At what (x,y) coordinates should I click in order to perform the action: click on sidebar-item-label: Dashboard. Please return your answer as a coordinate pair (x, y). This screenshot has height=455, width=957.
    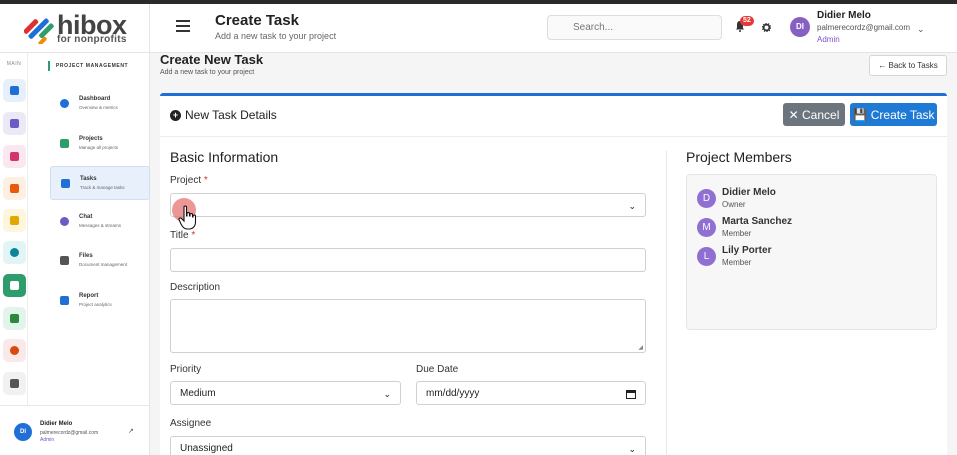
    Looking at the image, I should click on (95, 99).